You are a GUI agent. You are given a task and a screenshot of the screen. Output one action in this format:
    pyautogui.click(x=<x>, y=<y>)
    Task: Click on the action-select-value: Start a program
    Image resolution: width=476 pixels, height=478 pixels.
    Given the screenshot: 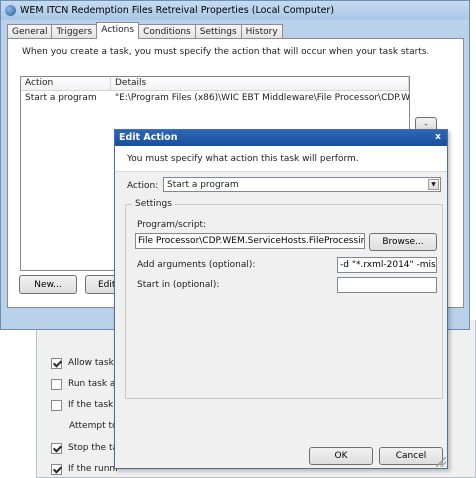 What is the action you would take?
    pyautogui.click(x=203, y=184)
    